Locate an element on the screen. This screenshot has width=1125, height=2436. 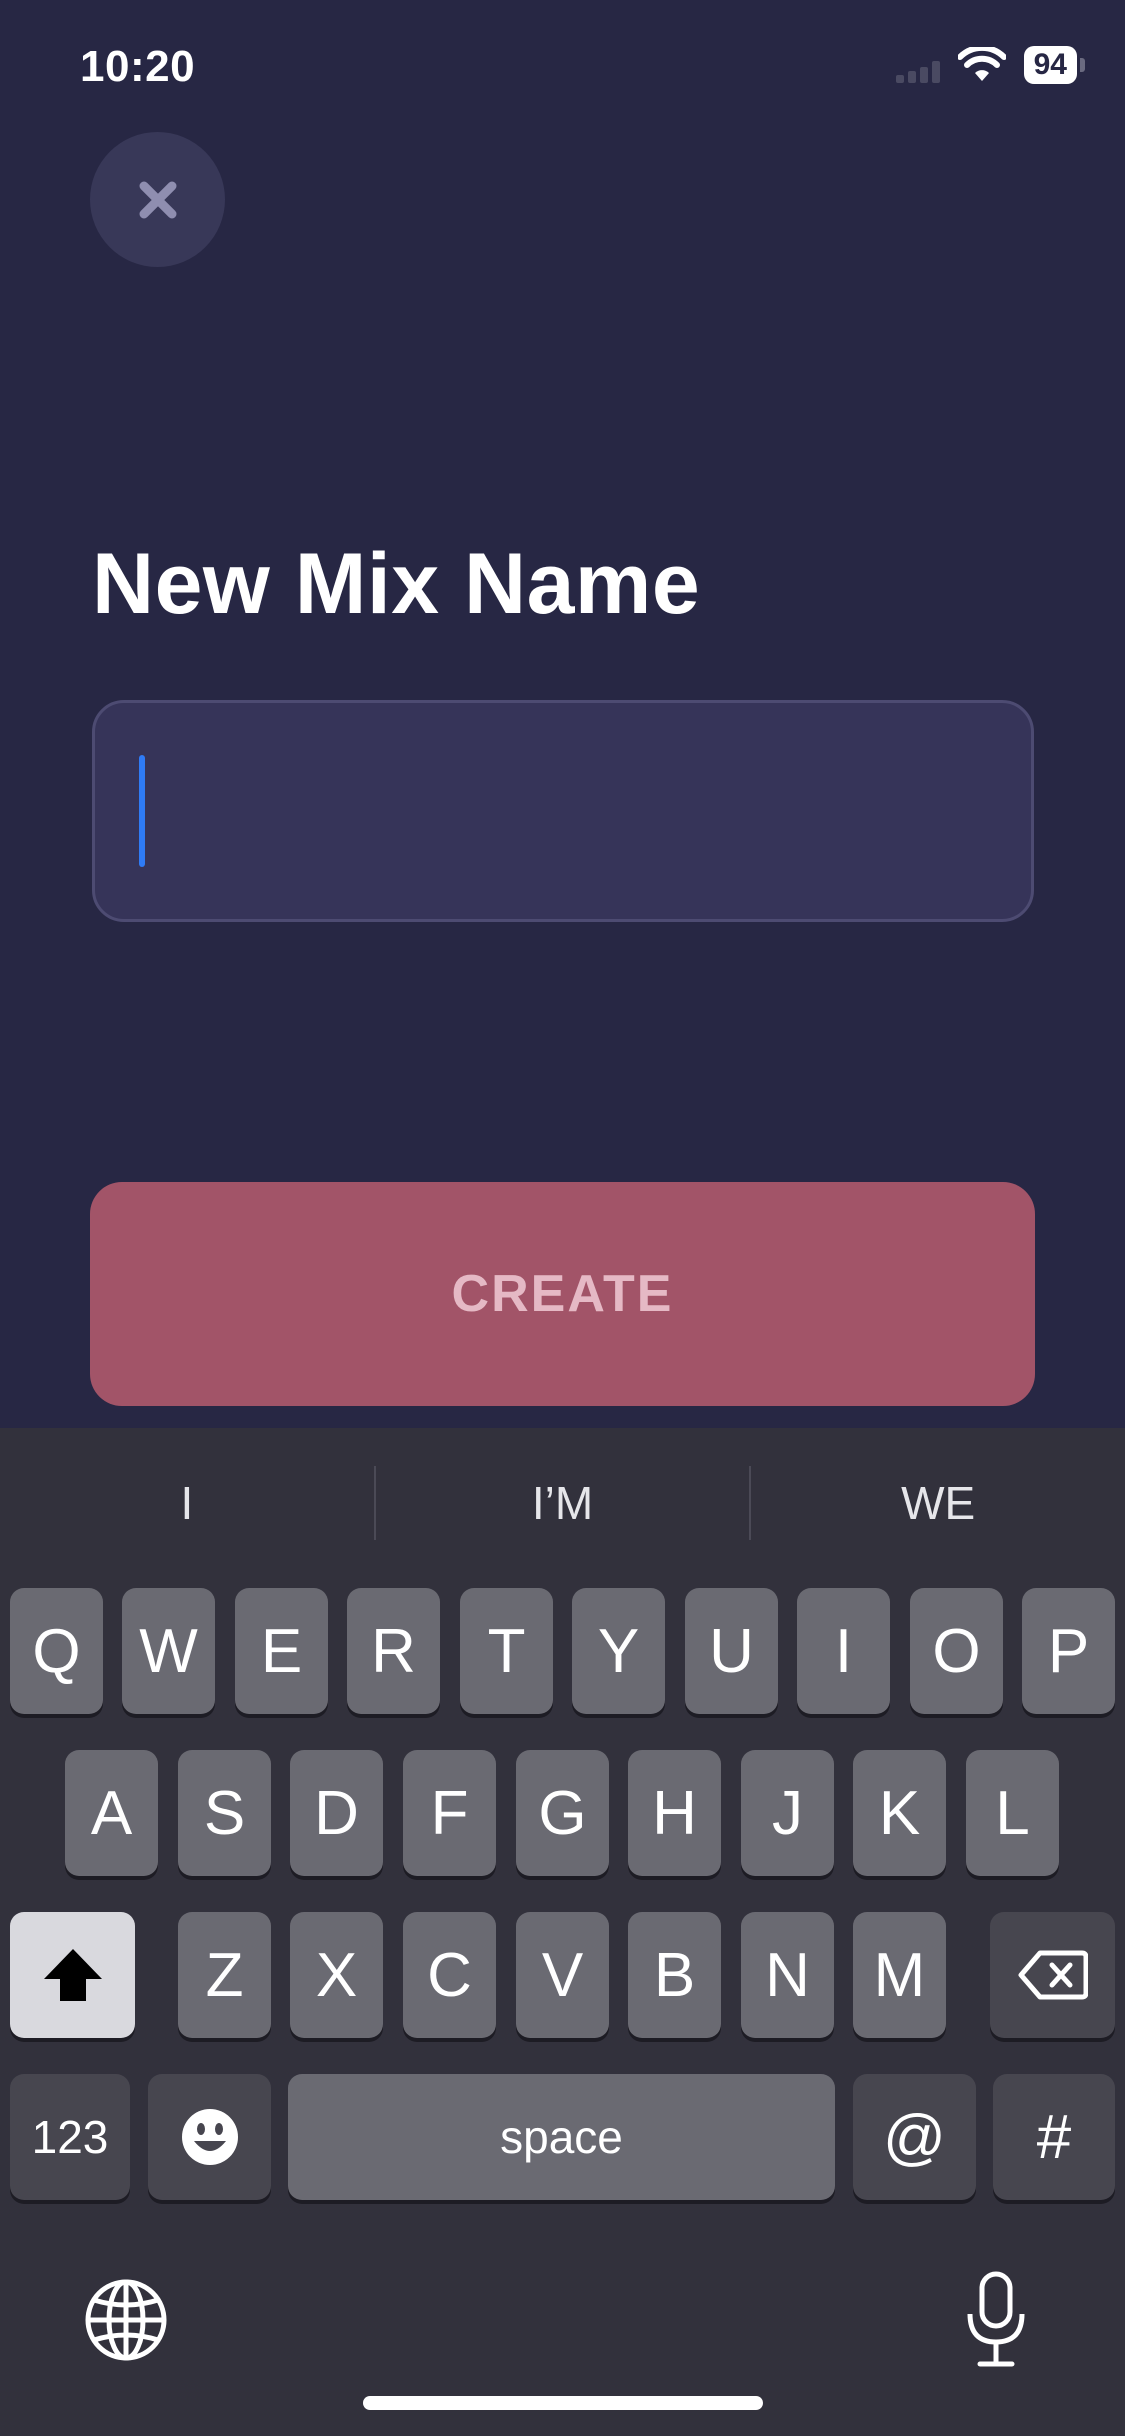
suggestion-3: WE is located at coordinates (938, 1503).